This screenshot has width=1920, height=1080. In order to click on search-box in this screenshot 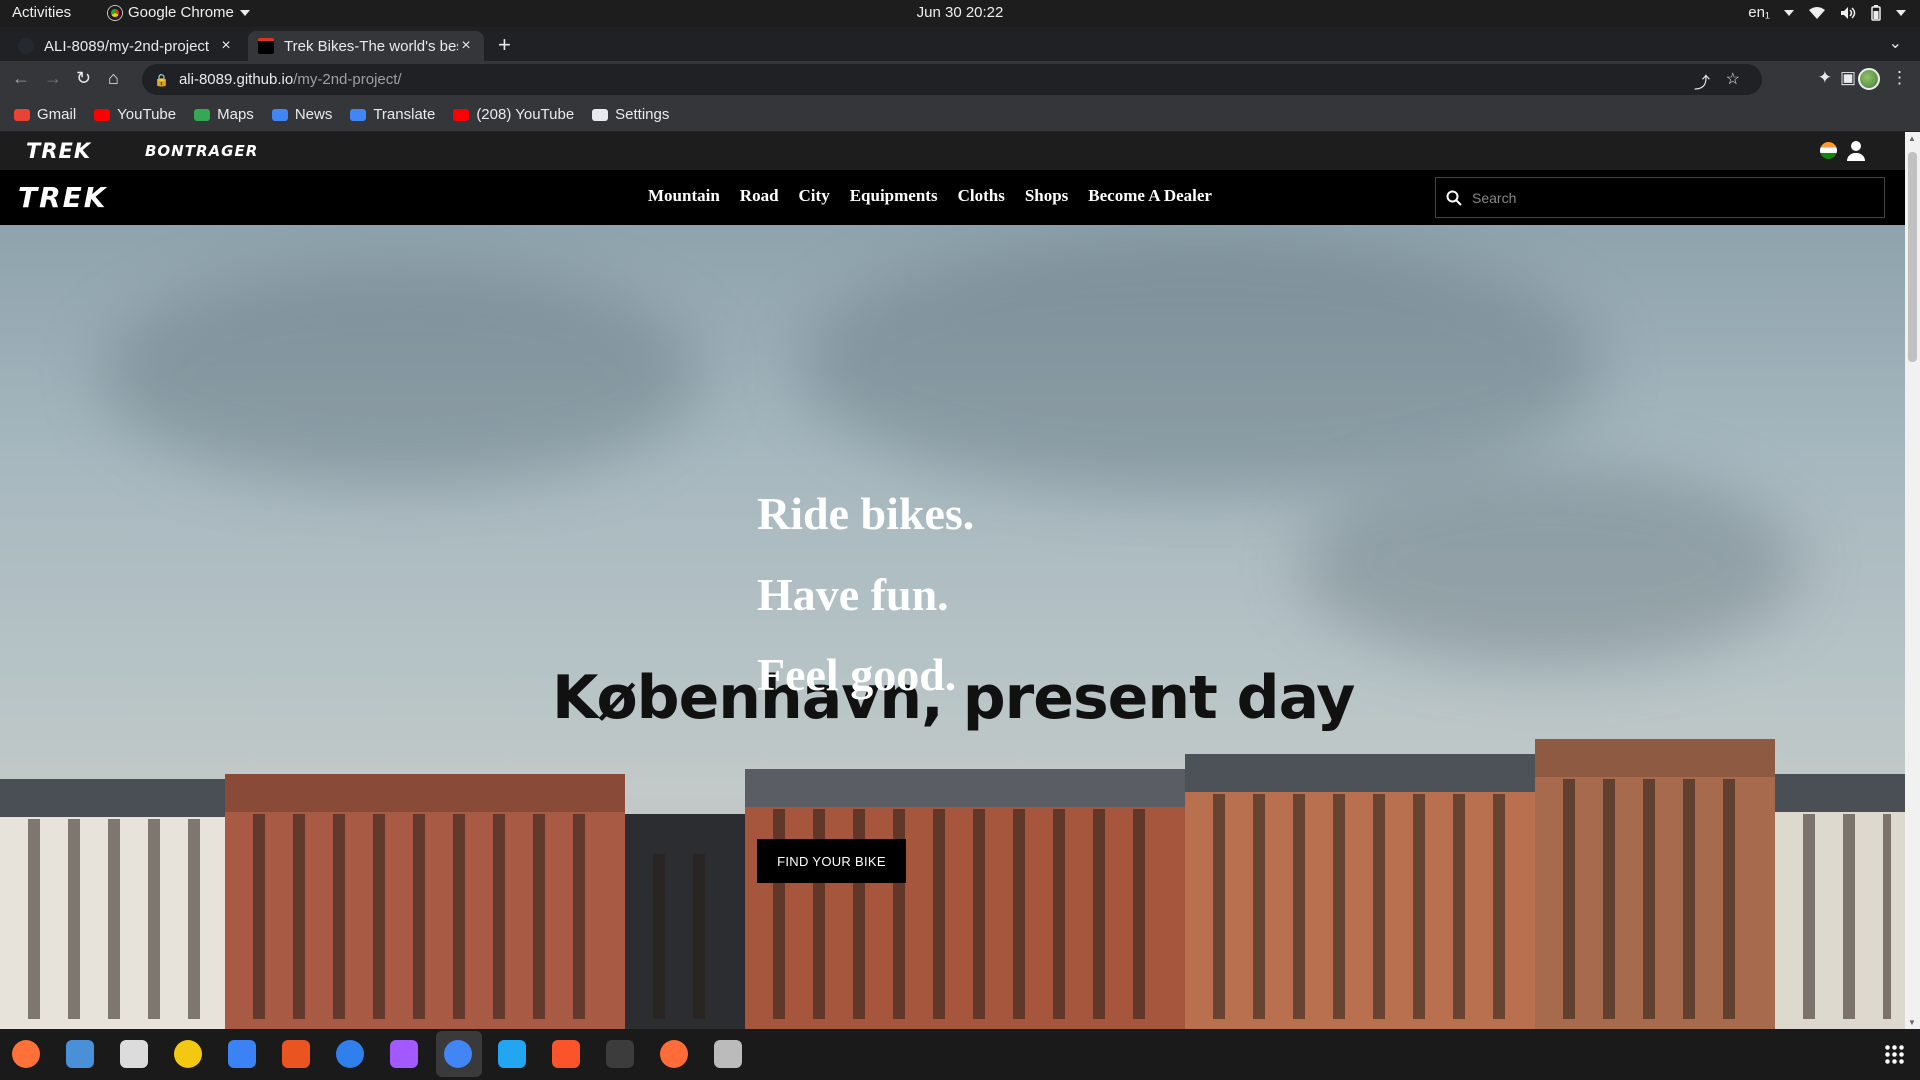, I will do `click(1660, 197)`.